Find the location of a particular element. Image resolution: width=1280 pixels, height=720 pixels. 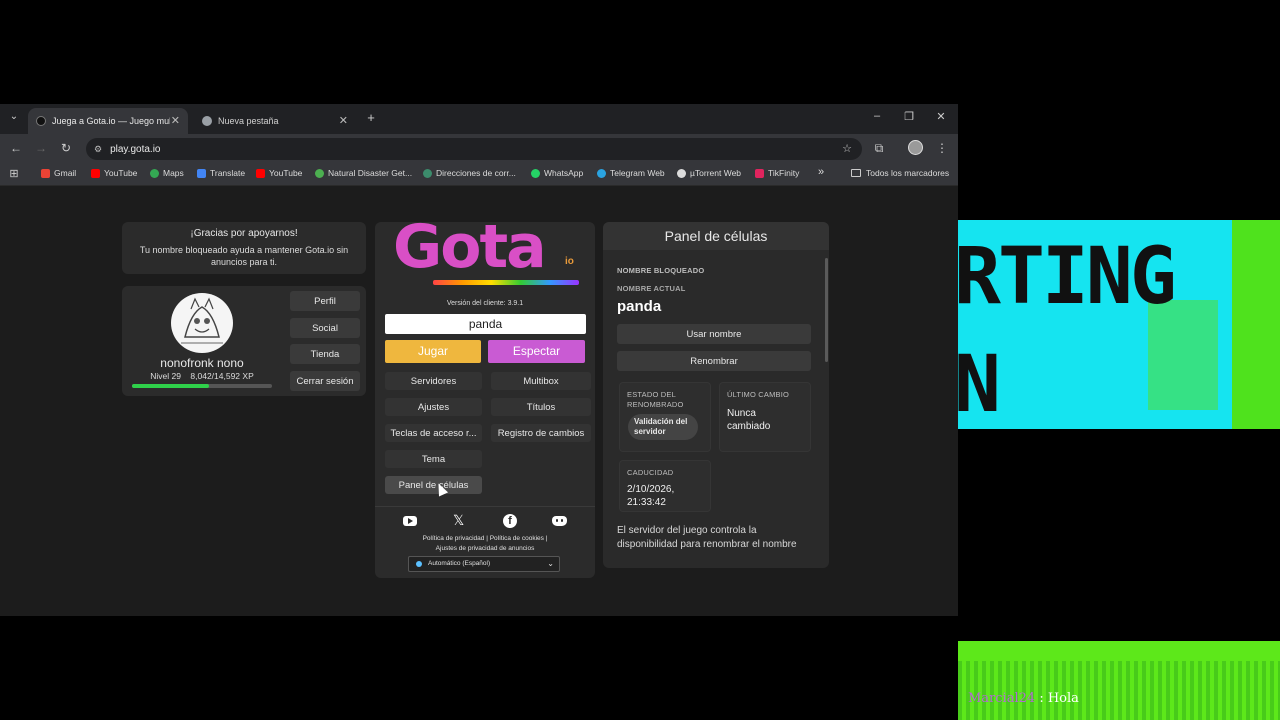

privacy-policy-link: Política de privacidad is located at coordinates (454, 538).